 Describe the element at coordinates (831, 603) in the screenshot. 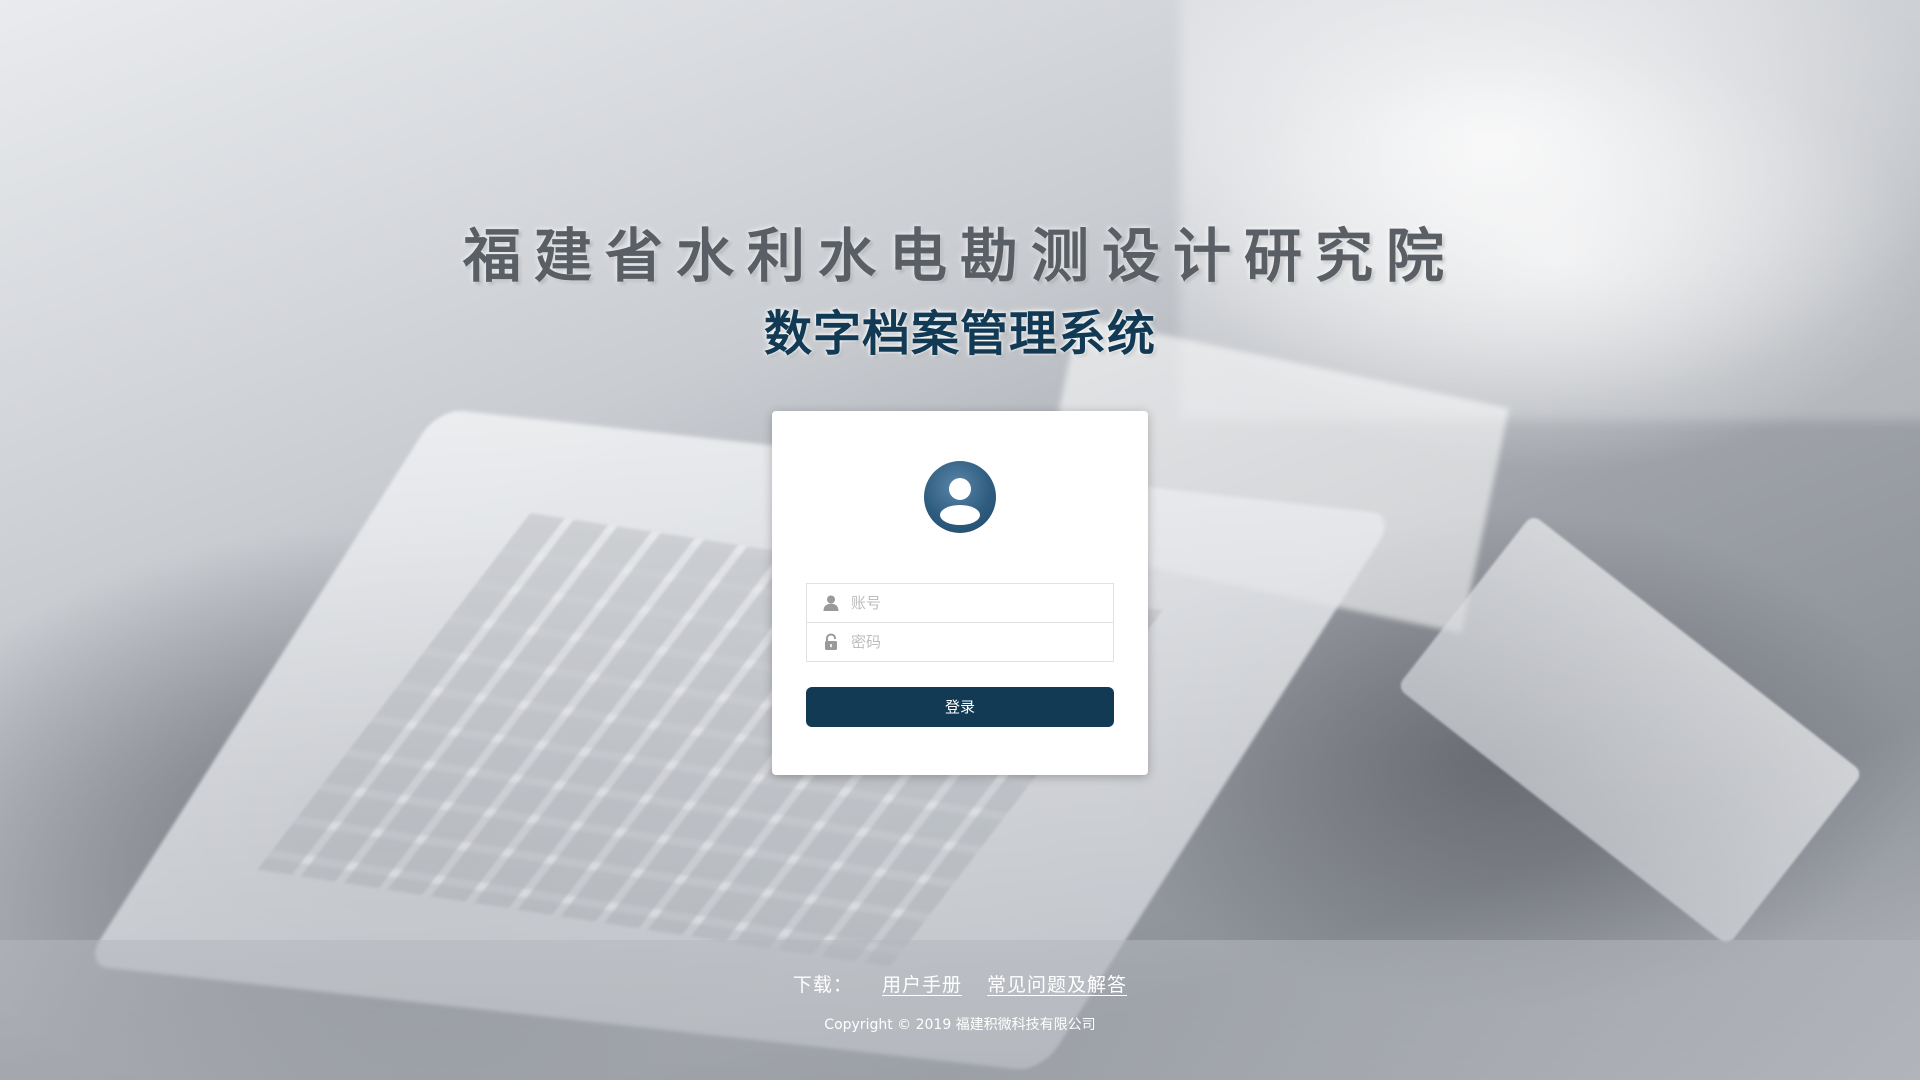

I see `user-icon` at that location.